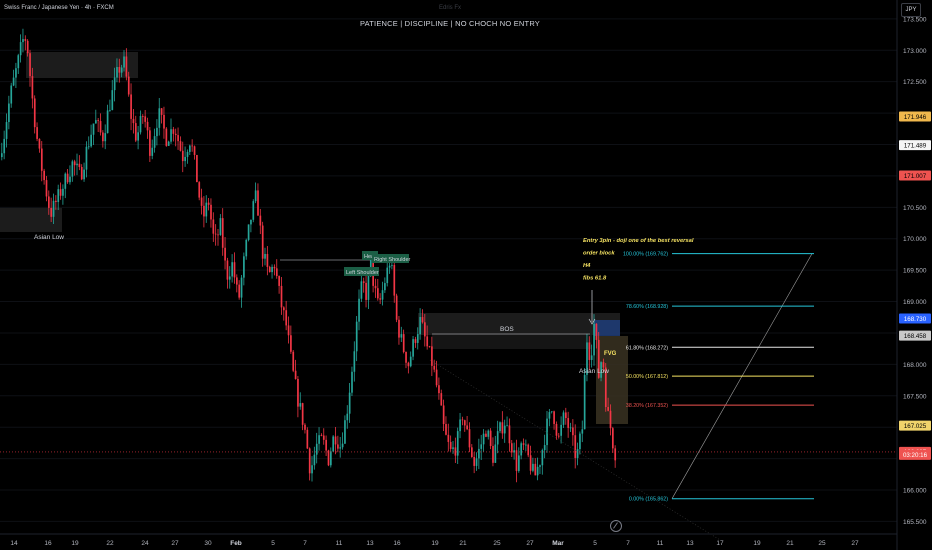  What do you see at coordinates (305, 543) in the screenshot?
I see `time-tick-label: 7` at bounding box center [305, 543].